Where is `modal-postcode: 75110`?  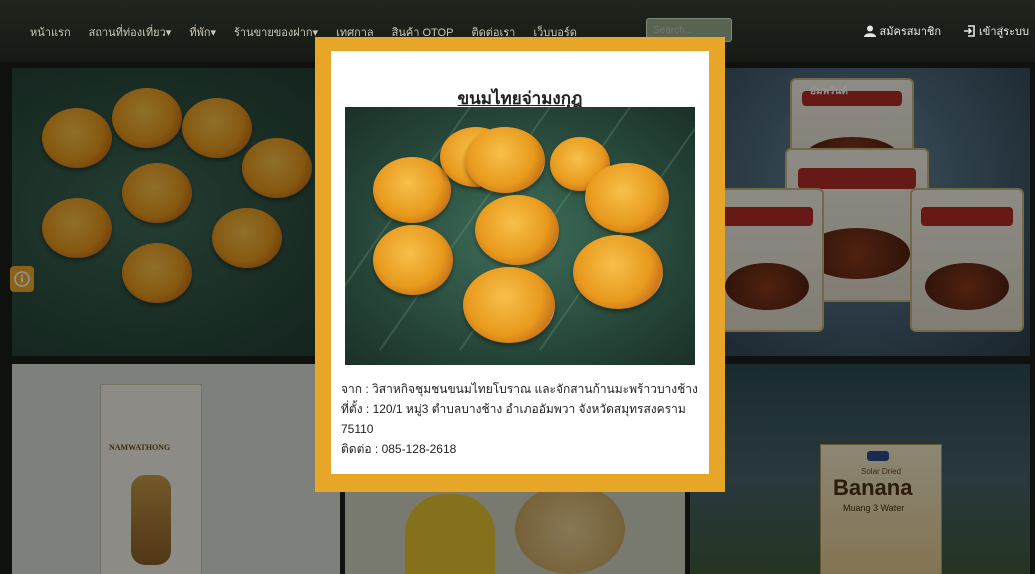 modal-postcode: 75110 is located at coordinates (357, 429).